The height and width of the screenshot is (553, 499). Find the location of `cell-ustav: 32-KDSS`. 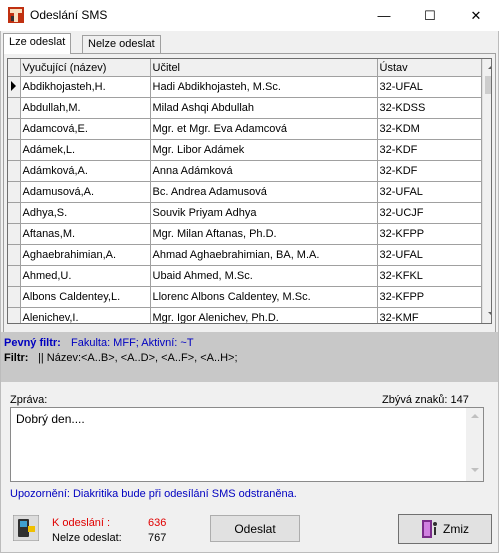

cell-ustav: 32-KDSS is located at coordinates (429, 108).